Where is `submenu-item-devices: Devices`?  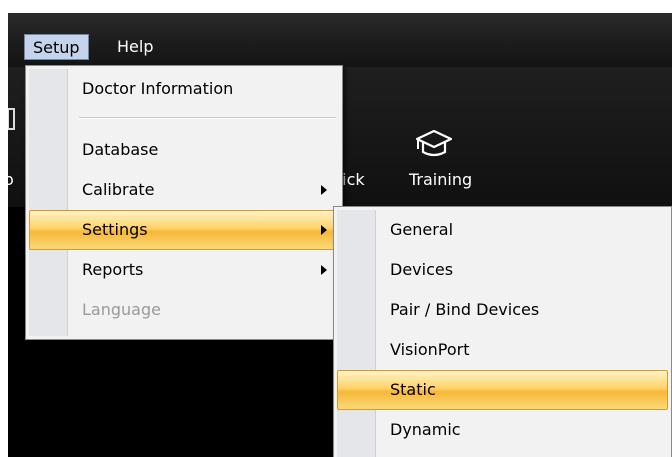 submenu-item-devices: Devices is located at coordinates (502, 270).